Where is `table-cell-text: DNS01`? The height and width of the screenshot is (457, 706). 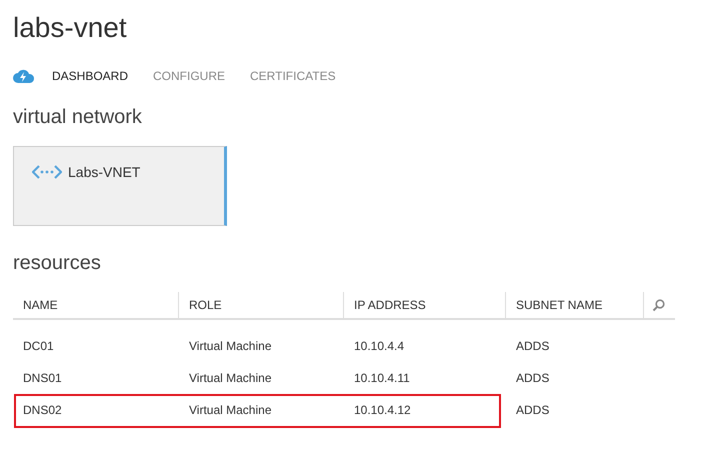
table-cell-text: DNS01 is located at coordinates (42, 378).